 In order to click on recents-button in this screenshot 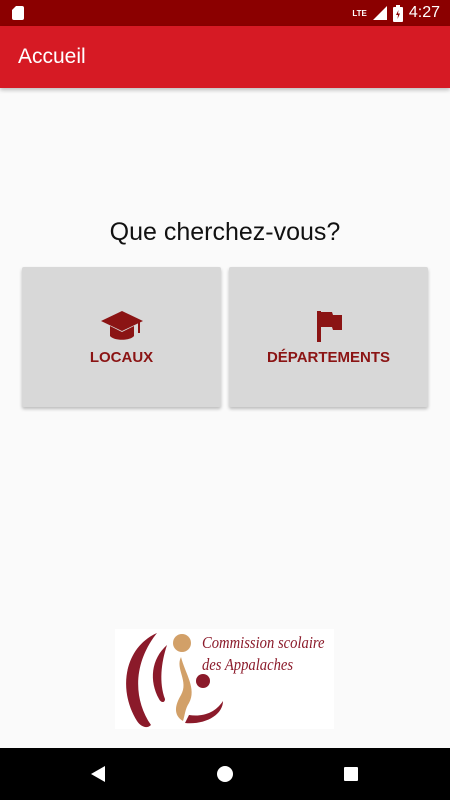, I will do `click(351, 774)`.